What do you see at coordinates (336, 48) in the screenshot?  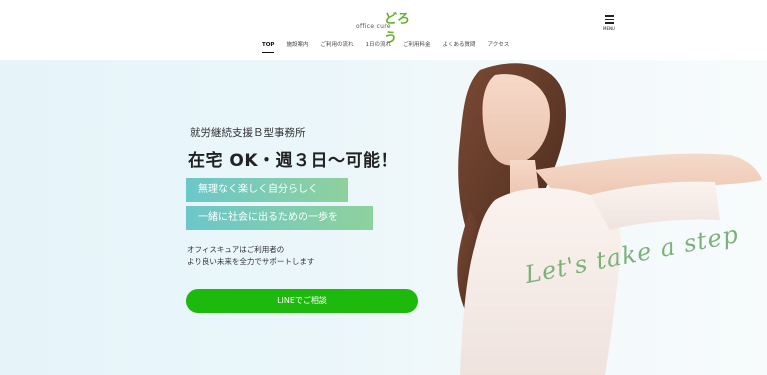 I see `nav-item-flow: ご利用の流れ` at bounding box center [336, 48].